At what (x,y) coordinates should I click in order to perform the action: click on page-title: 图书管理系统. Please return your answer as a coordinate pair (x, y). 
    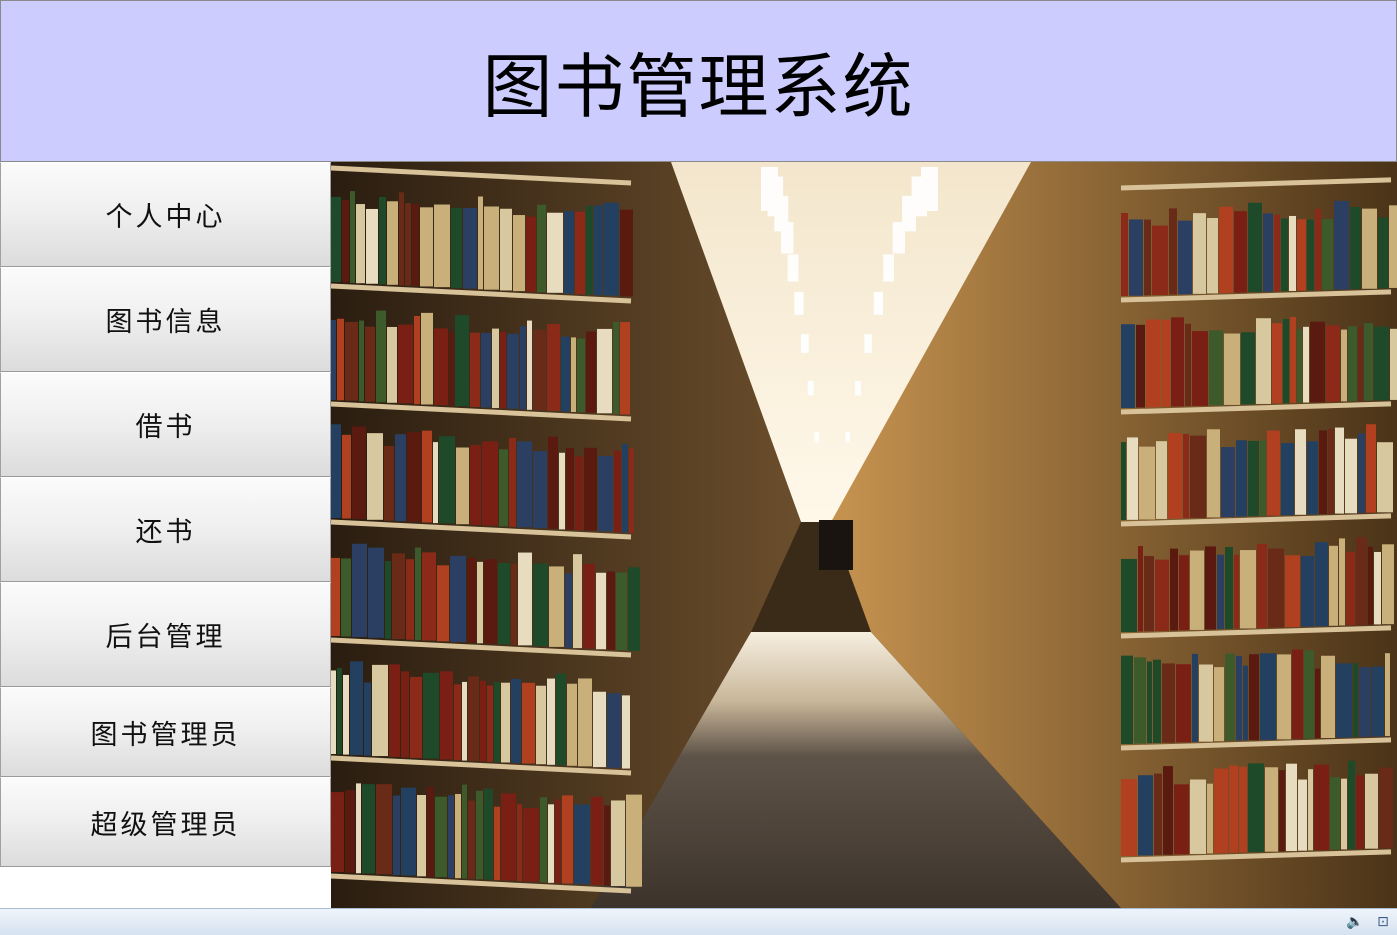
    Looking at the image, I should click on (698, 86).